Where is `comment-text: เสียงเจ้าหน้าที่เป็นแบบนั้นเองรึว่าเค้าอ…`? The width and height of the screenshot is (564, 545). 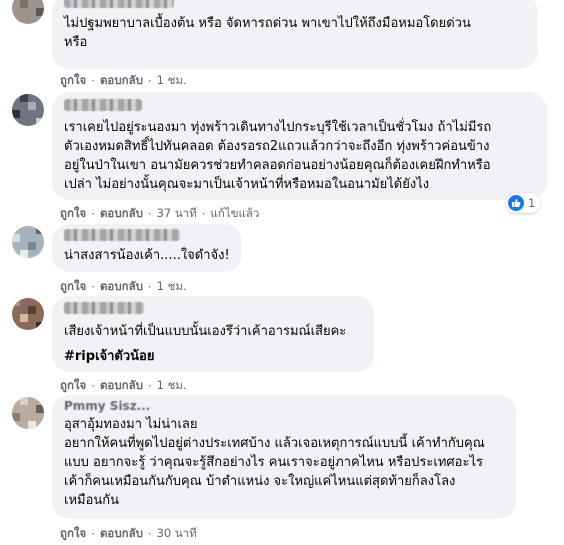
comment-text: เสียงเจ้าหน้าที่เป็นแบบนั้นเองรึว่าเค้าอ… is located at coordinates (205, 331).